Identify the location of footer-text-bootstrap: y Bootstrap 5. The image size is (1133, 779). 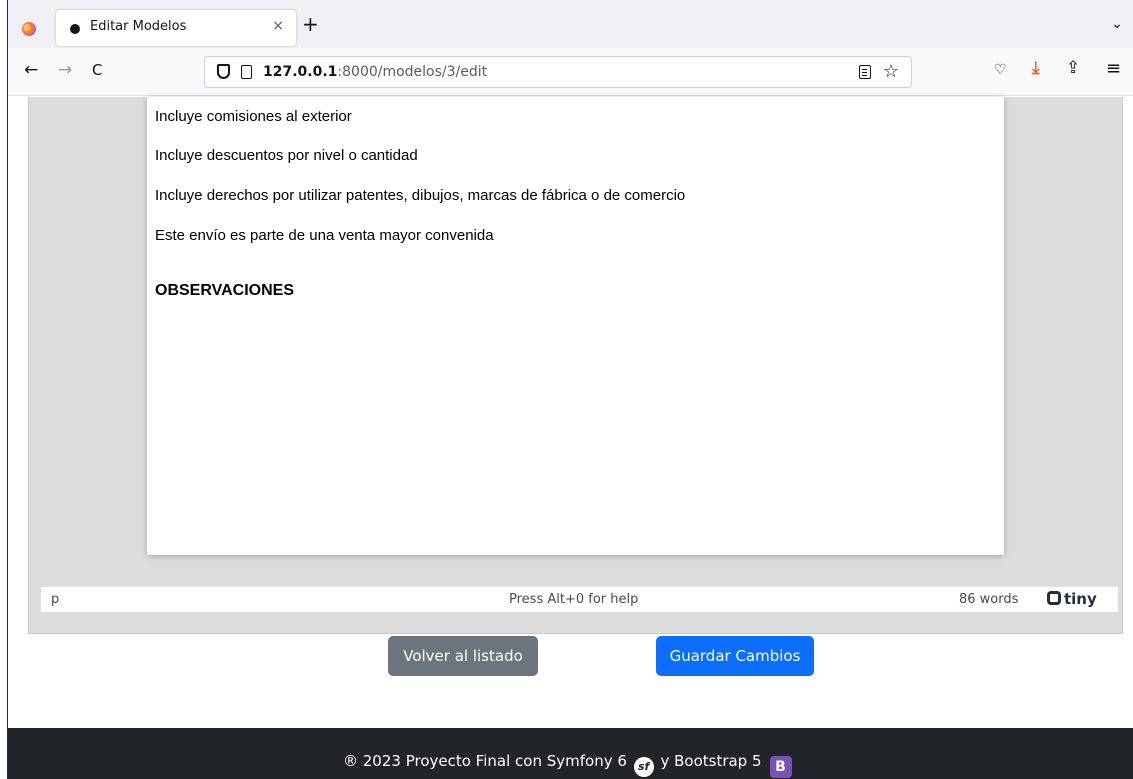
(711, 761).